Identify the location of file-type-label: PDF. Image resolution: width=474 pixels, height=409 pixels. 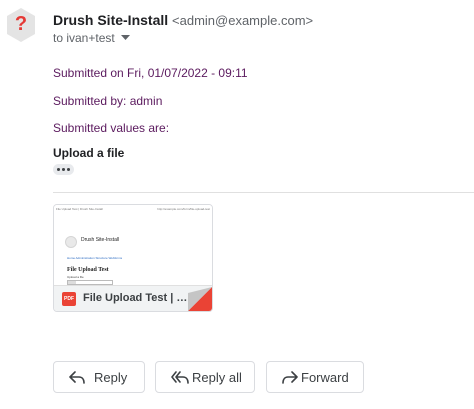
(69, 299).